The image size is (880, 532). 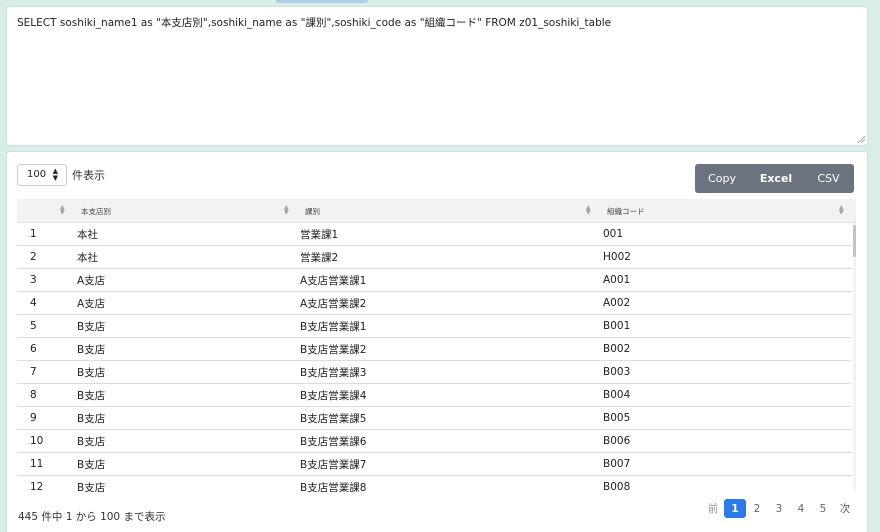 What do you see at coordinates (617, 280) in the screenshot?
I see `code-cell: A001` at bounding box center [617, 280].